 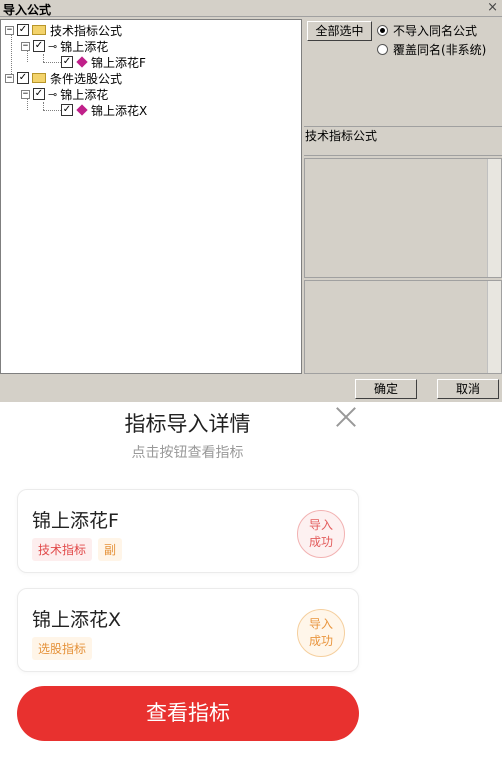 I want to click on tree-node-tech-formulas: − ✓ 技术指标公式, so click(x=63, y=30).